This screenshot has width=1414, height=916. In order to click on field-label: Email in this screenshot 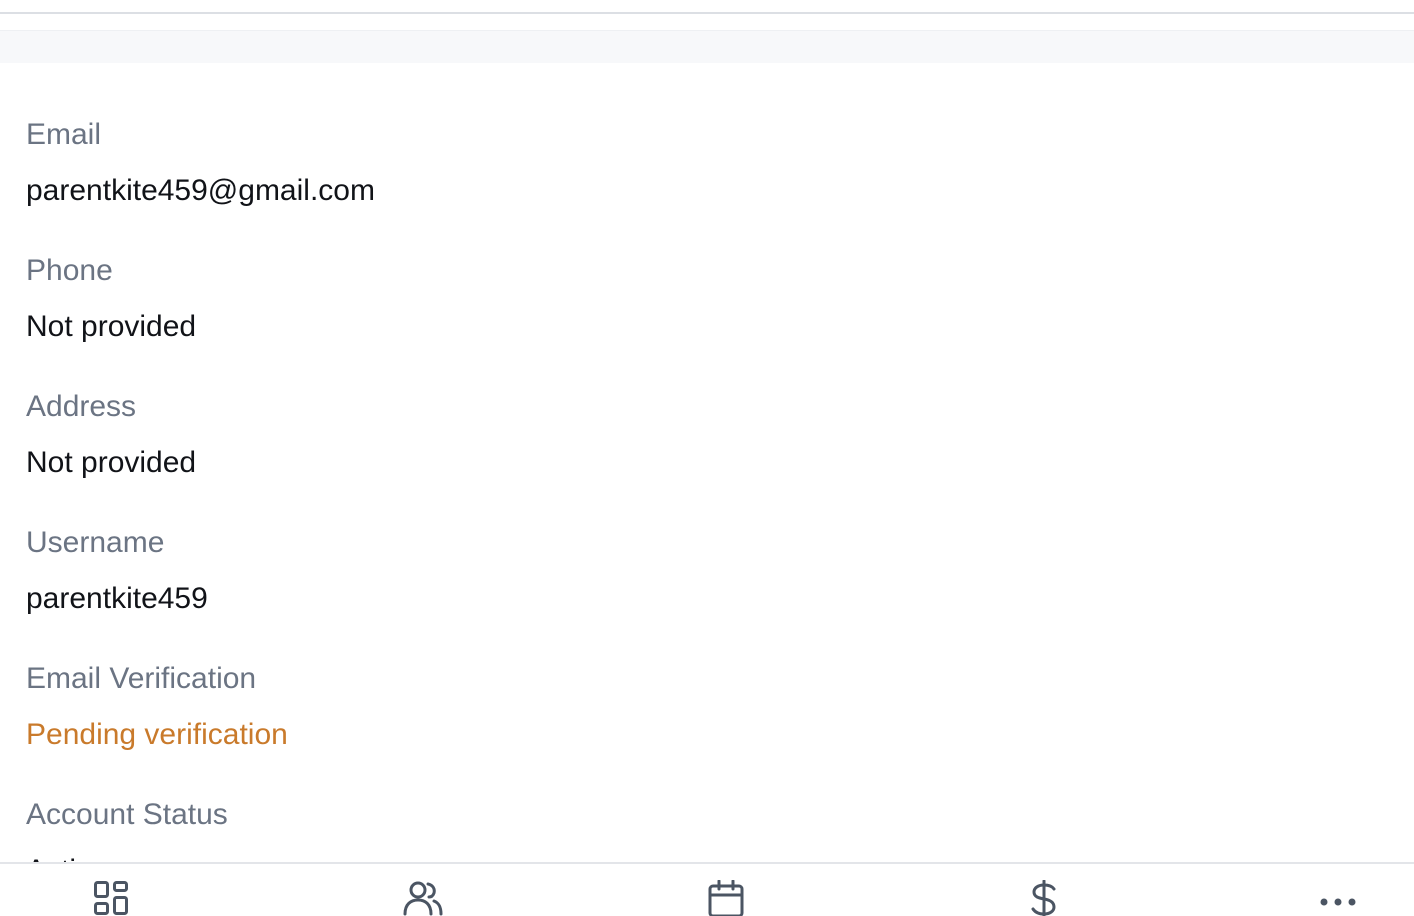, I will do `click(64, 134)`.